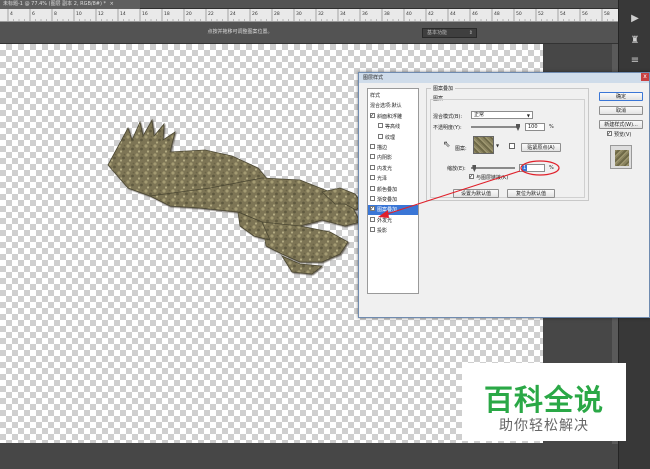  I want to click on ok-button: 确定, so click(621, 96).